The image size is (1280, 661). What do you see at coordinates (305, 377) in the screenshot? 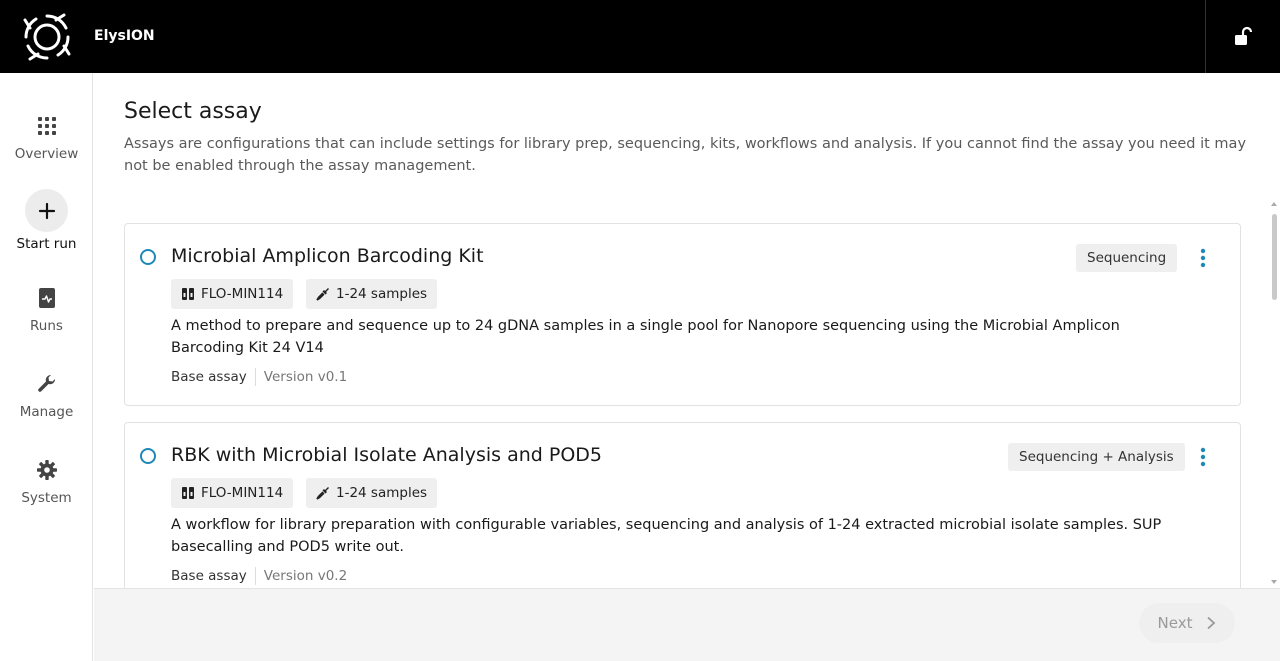
I see `assay-version: Version v0.1` at bounding box center [305, 377].